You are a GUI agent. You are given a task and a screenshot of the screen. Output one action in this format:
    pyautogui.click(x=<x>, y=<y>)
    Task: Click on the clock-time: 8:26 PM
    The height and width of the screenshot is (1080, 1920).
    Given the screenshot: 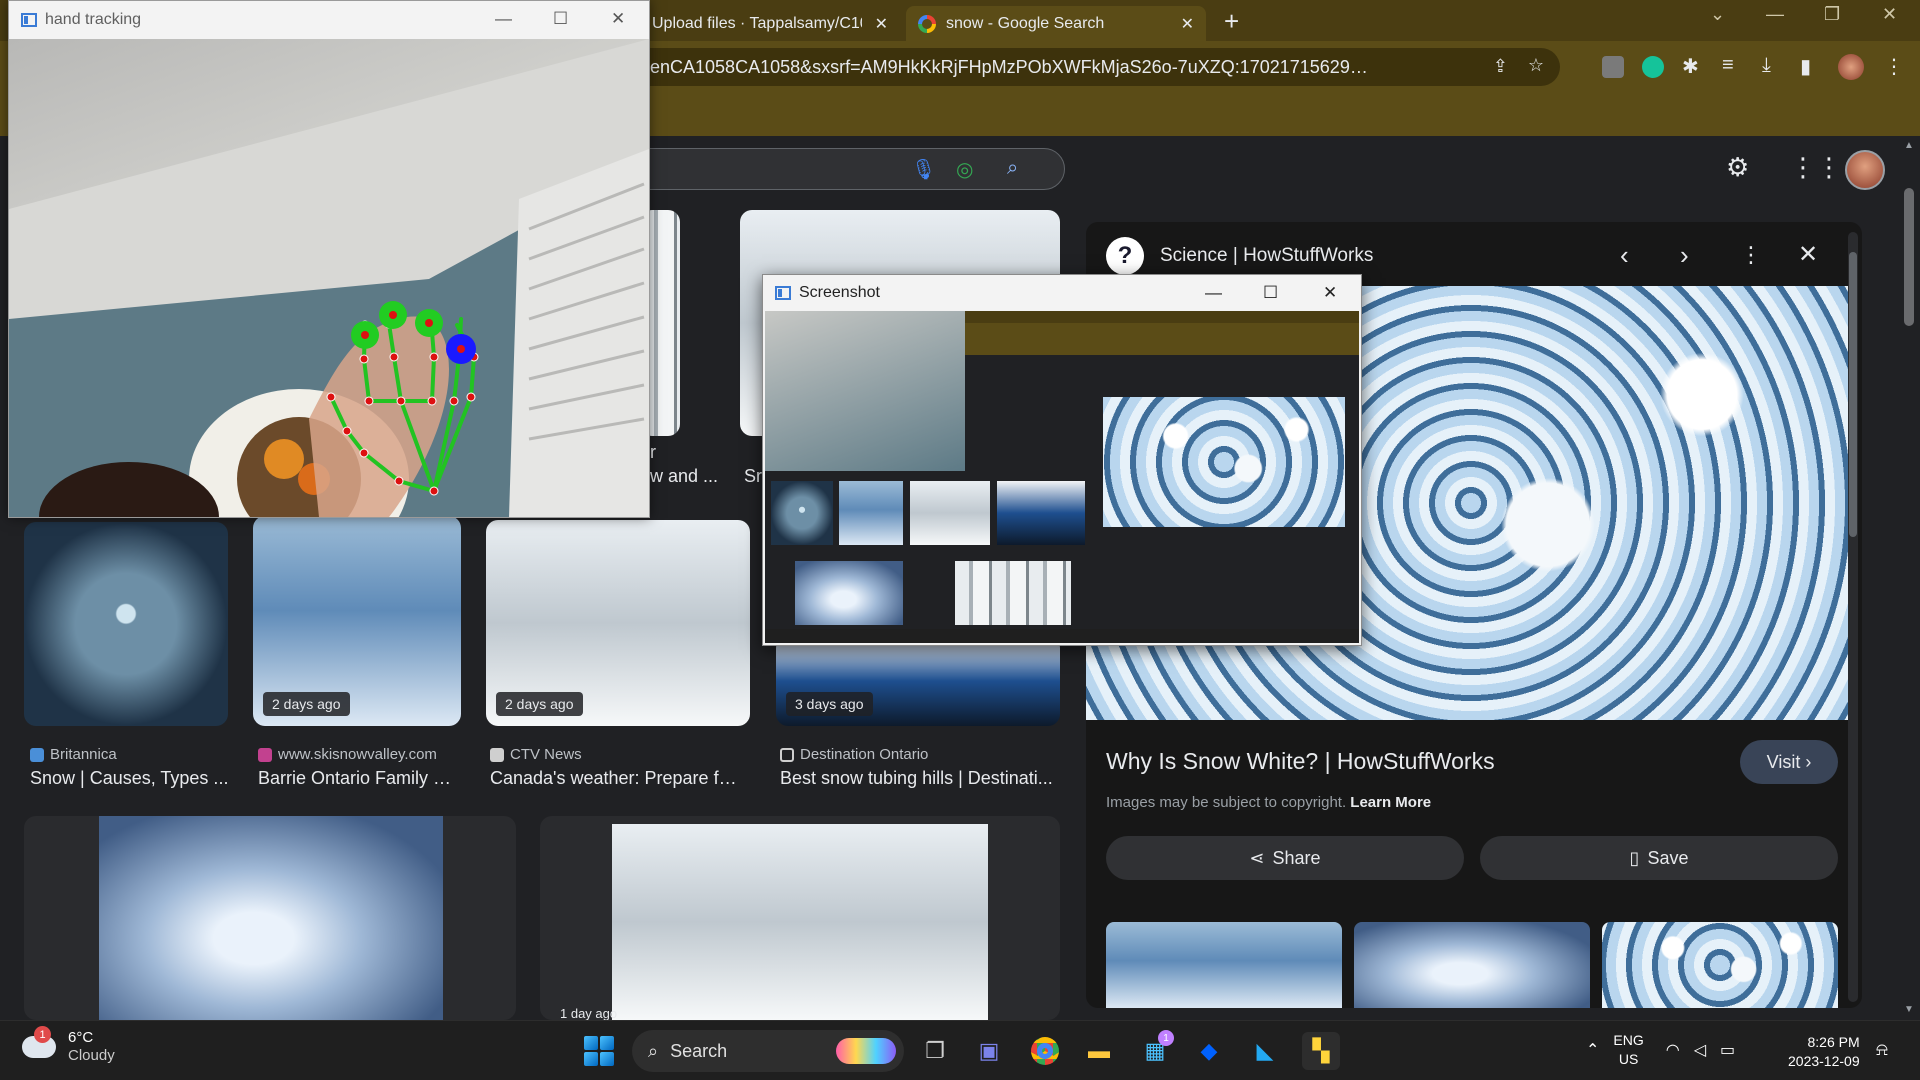 What is the action you would take?
    pyautogui.click(x=1833, y=1042)
    